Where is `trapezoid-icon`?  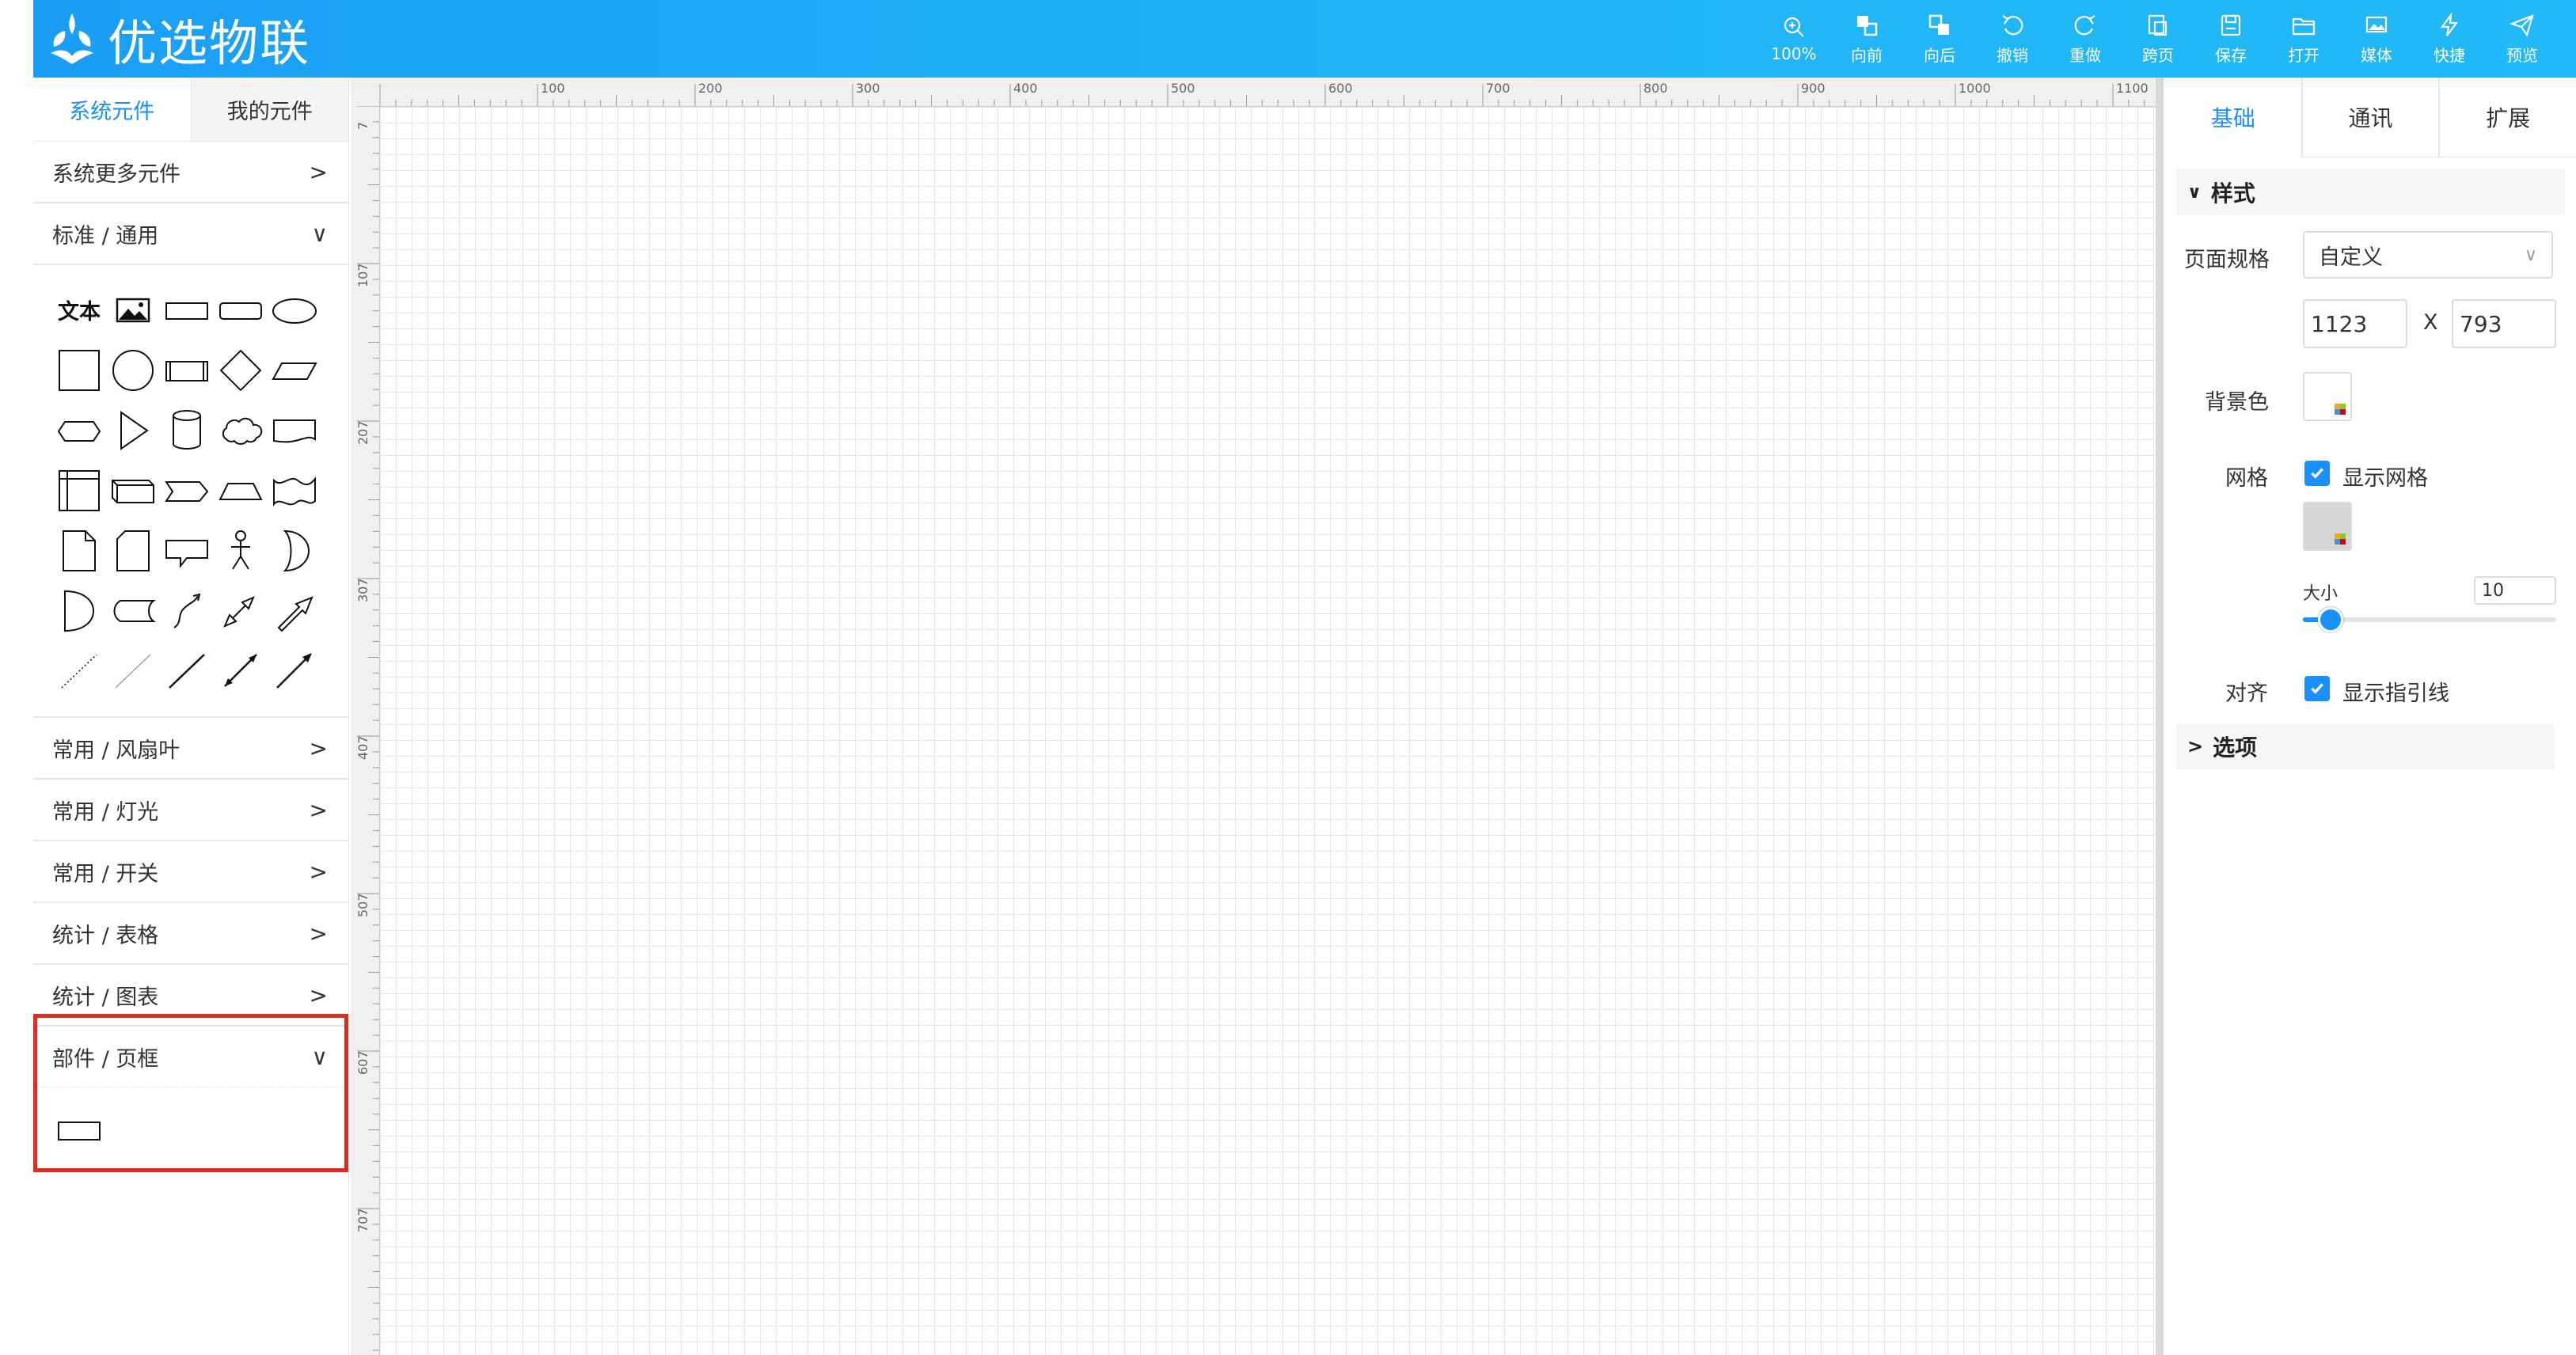
trapezoid-icon is located at coordinates (241, 491).